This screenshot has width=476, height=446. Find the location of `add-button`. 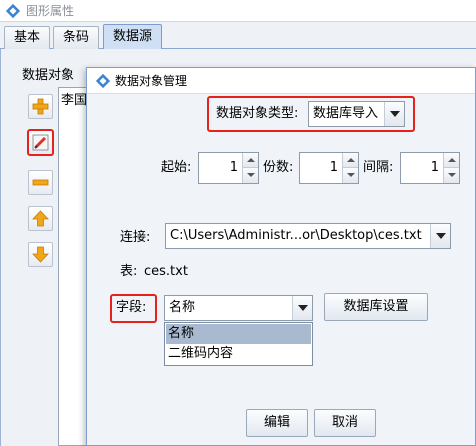

add-button is located at coordinates (40, 106).